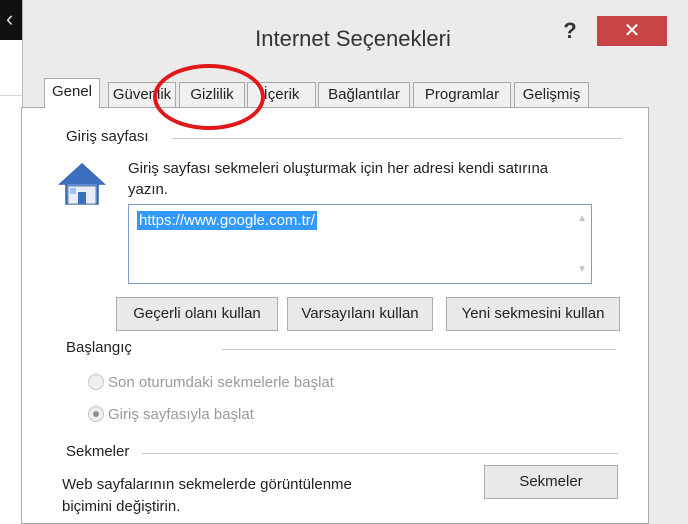 This screenshot has width=688, height=524. Describe the element at coordinates (380, 453) in the screenshot. I see `tabs-group-divider` at that location.